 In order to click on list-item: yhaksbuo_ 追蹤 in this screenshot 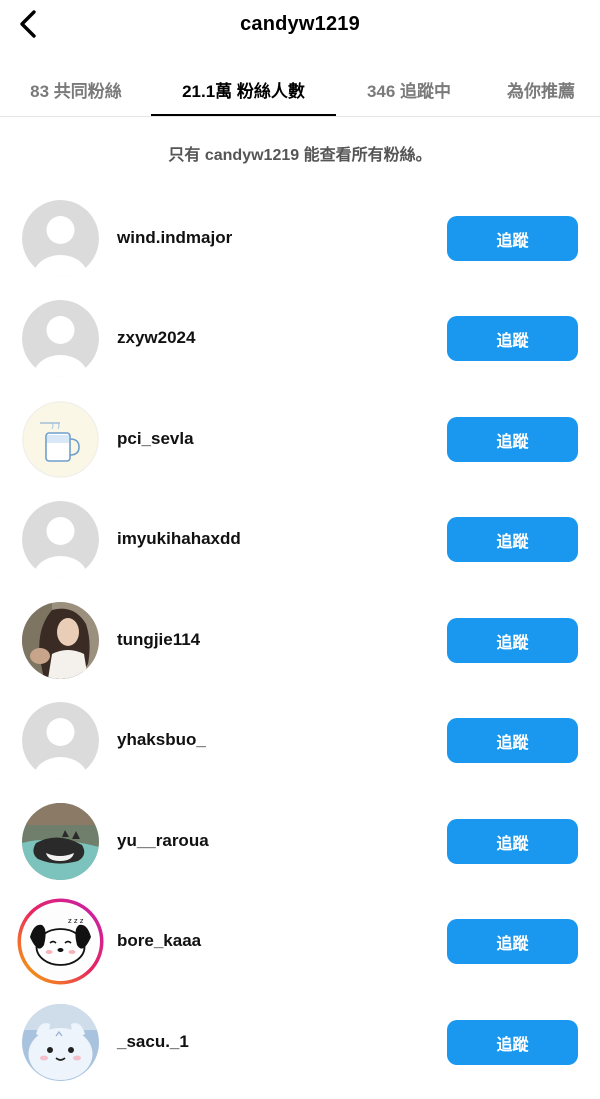, I will do `click(300, 740)`.